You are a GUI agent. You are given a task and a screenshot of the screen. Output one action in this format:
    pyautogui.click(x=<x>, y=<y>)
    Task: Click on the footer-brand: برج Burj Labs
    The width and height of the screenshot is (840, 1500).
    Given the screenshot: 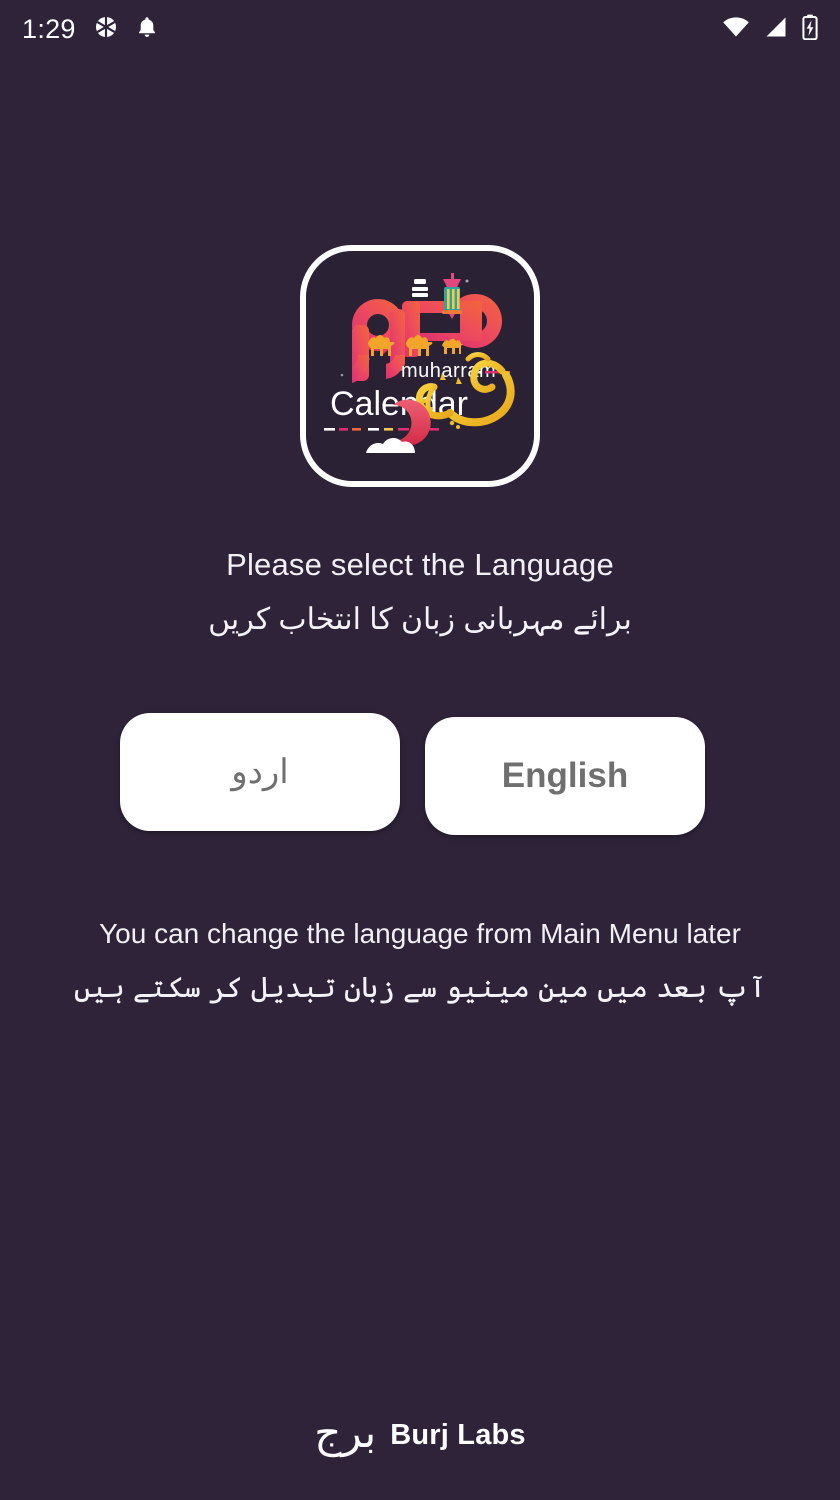 What is the action you would take?
    pyautogui.click(x=420, y=1432)
    